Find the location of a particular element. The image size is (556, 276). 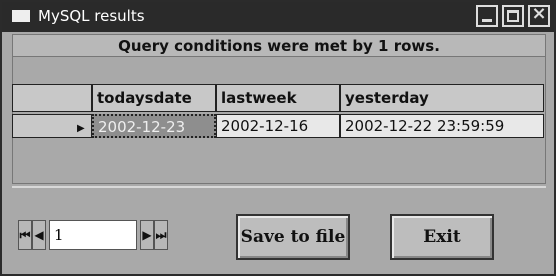

close-button: × is located at coordinates (539, 15).